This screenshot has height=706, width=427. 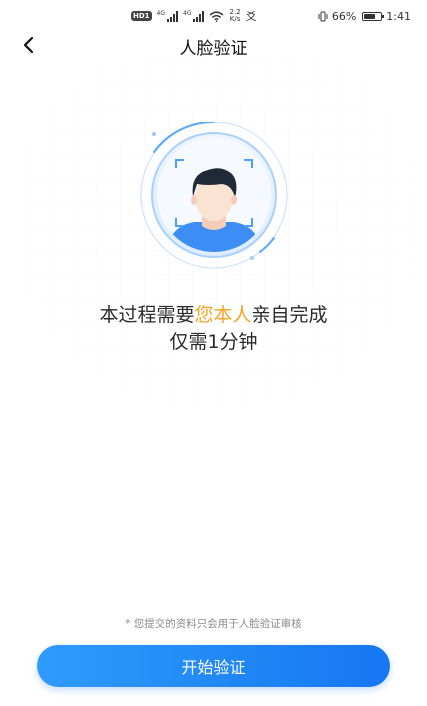 I want to click on status-right: 66% 1:41, so click(x=364, y=16).